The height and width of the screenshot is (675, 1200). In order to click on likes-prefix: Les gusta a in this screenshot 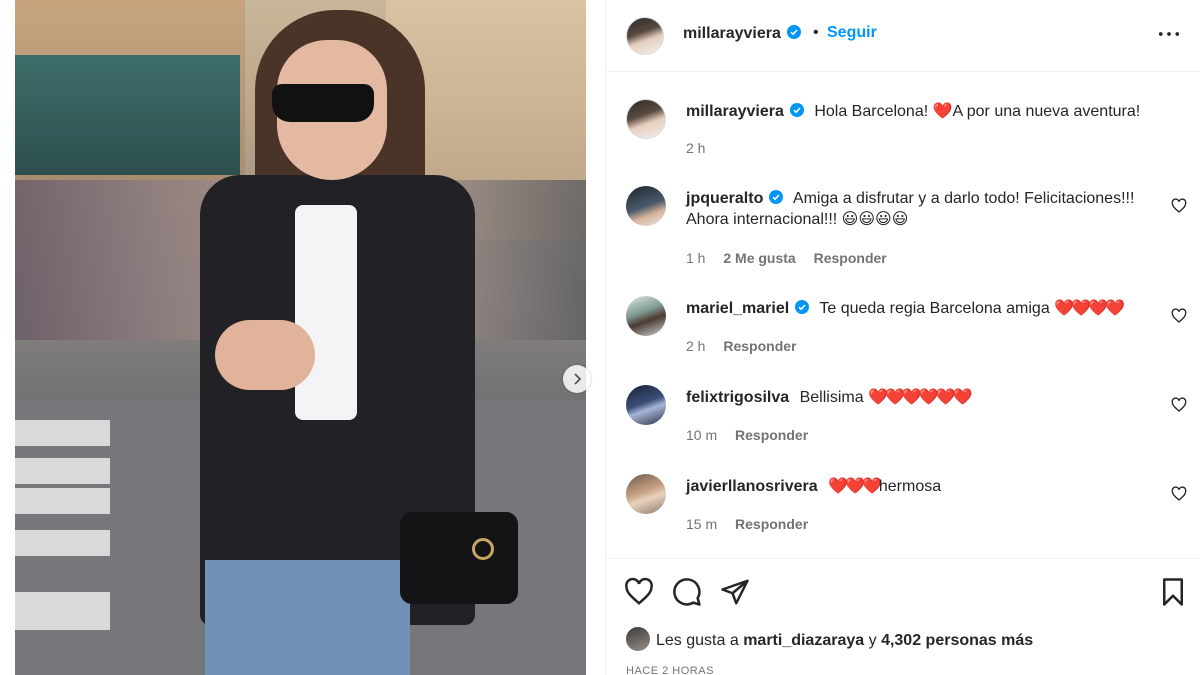, I will do `click(697, 640)`.